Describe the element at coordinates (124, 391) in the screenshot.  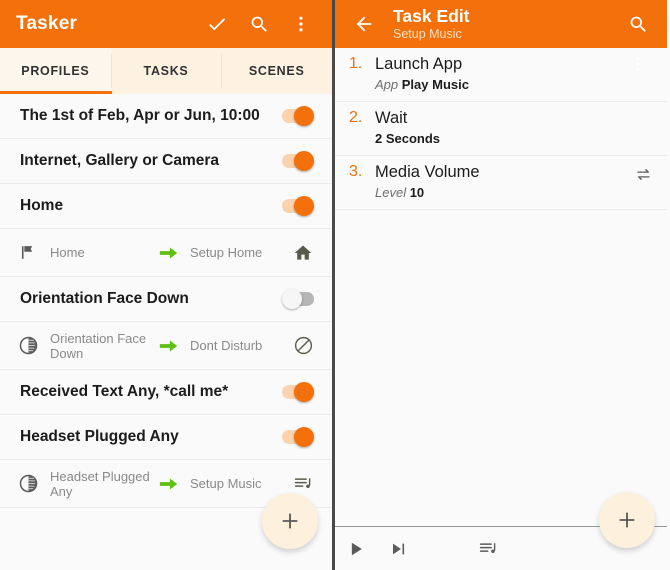
I see `profile-name: Received Text Any, *call me*` at that location.